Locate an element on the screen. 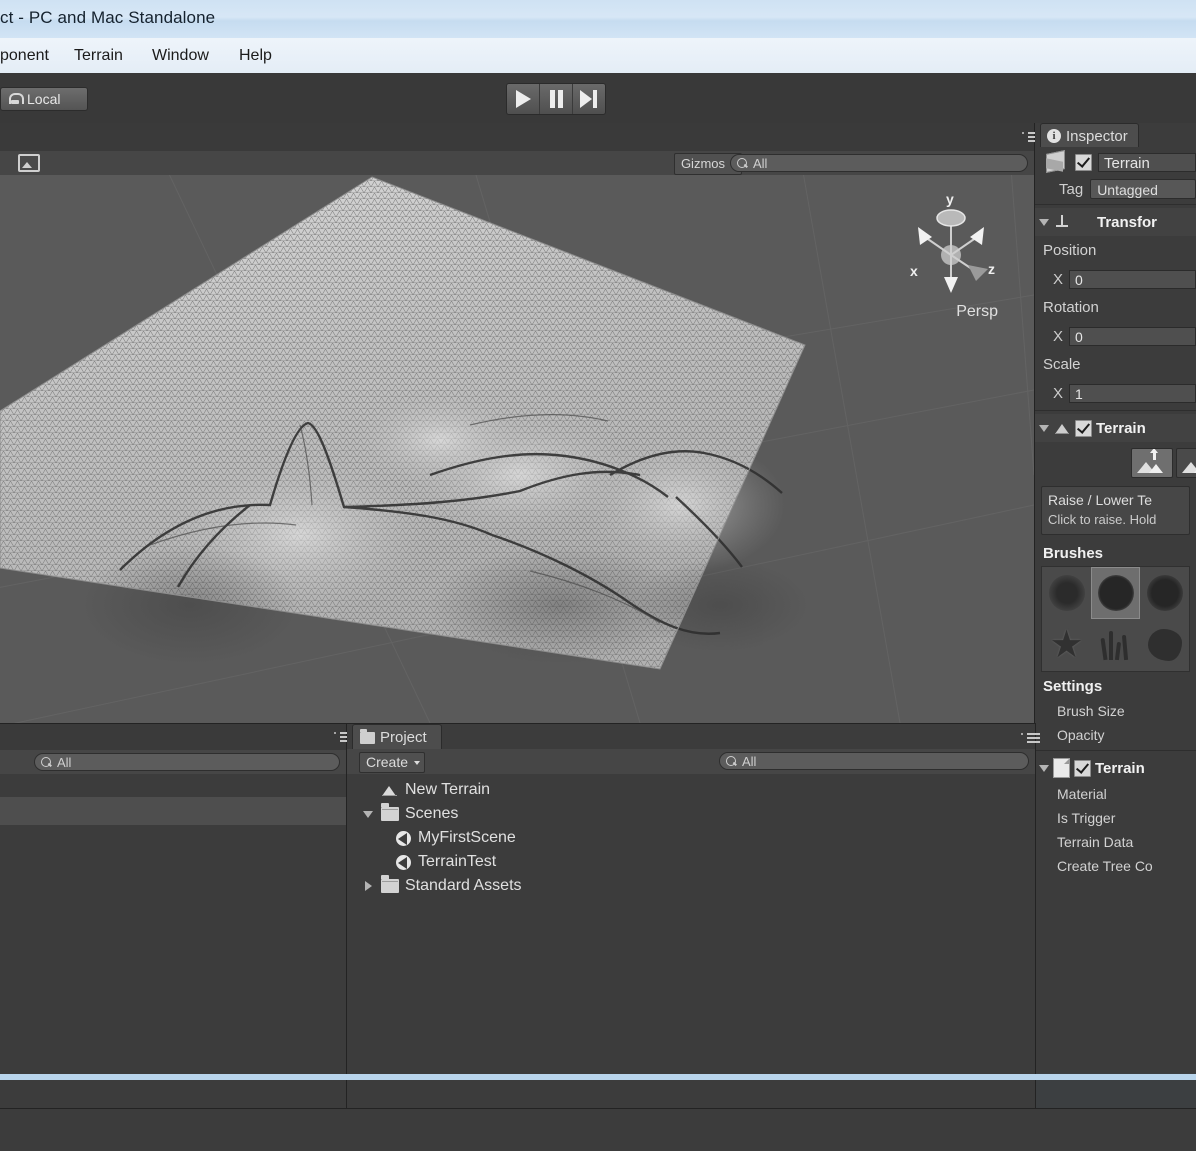 Image resolution: width=1196 pixels, height=1151 pixels. play-button is located at coordinates (523, 99).